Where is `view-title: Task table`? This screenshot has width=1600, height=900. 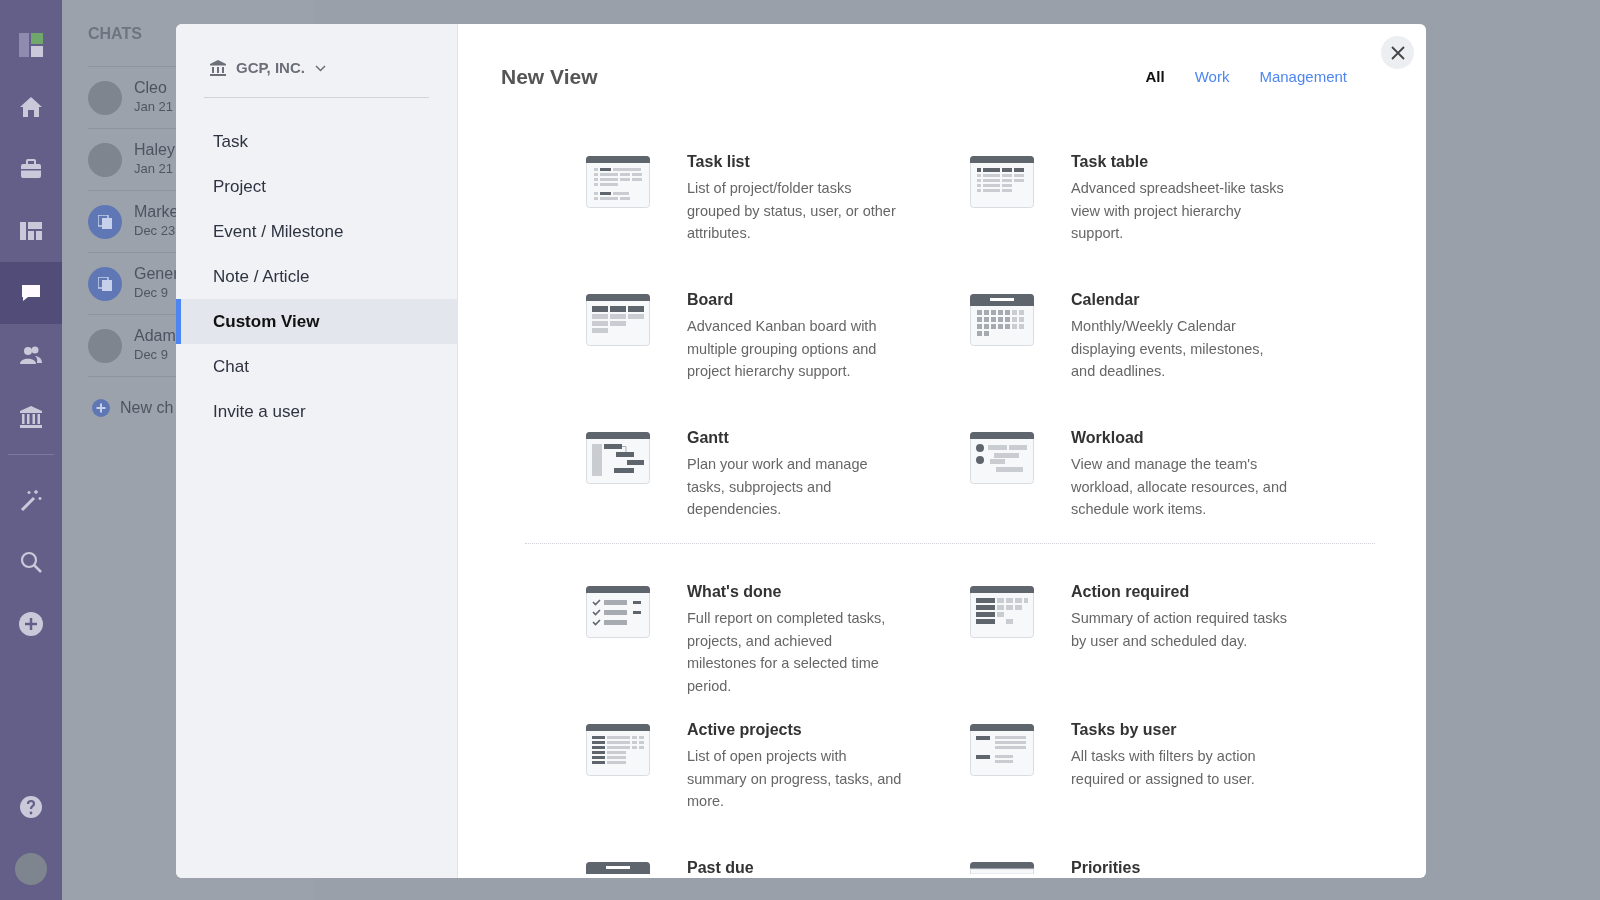 view-title: Task table is located at coordinates (1180, 162).